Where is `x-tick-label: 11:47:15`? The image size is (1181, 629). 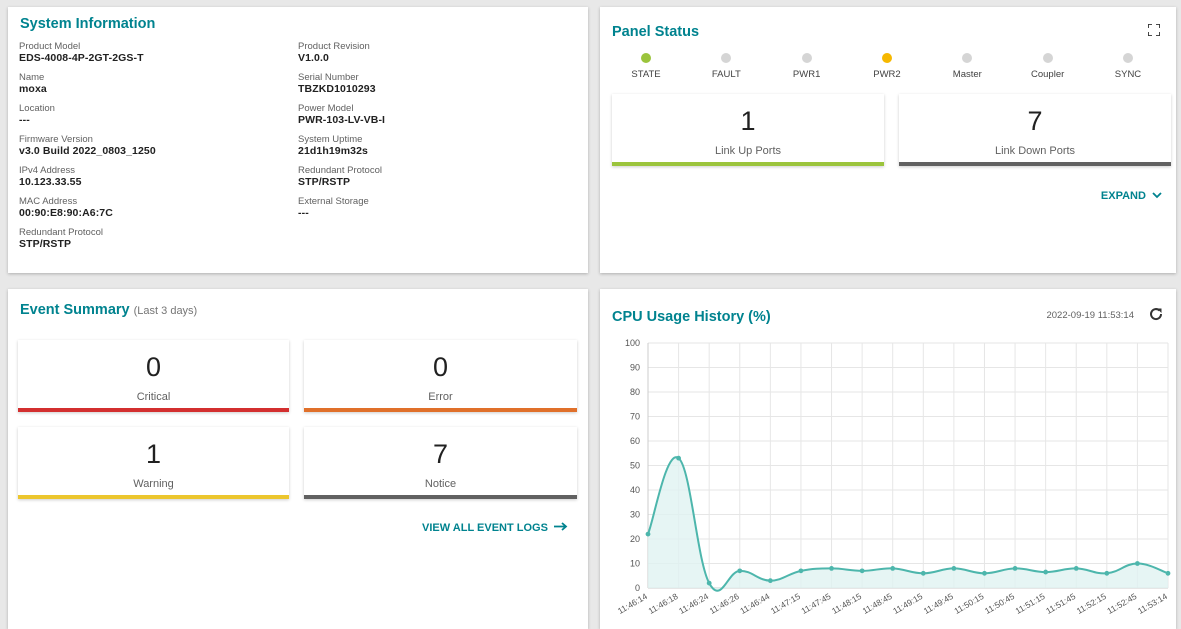 x-tick-label: 11:47:15 is located at coordinates (785, 603).